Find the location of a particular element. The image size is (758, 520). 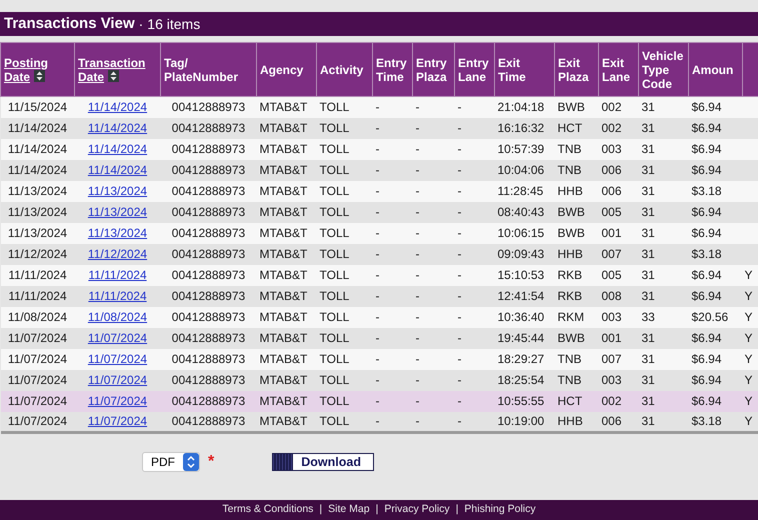

table-cell: 10:06:15 is located at coordinates (524, 233).